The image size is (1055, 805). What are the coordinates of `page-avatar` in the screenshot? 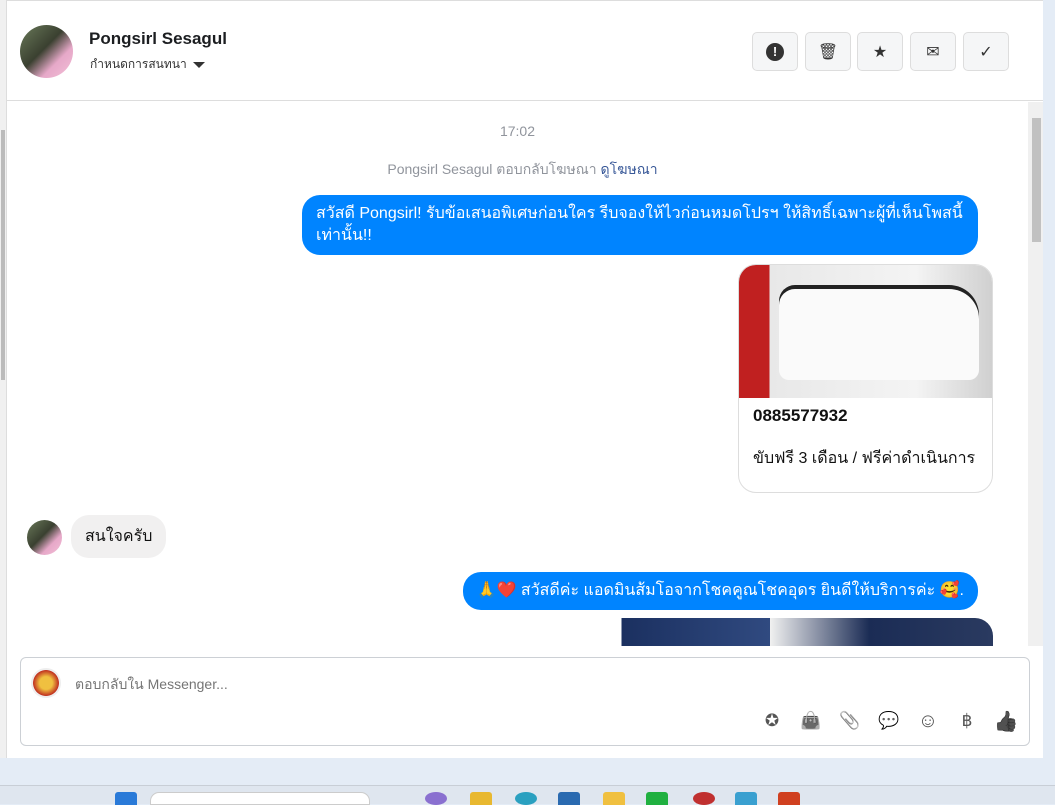 It's located at (46, 683).